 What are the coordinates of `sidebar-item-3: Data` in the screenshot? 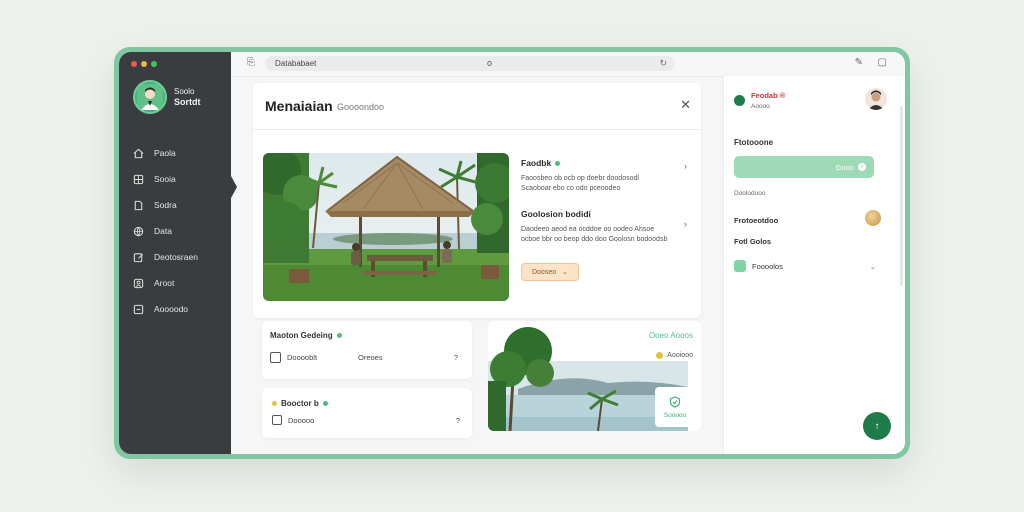 It's located at (165, 231).